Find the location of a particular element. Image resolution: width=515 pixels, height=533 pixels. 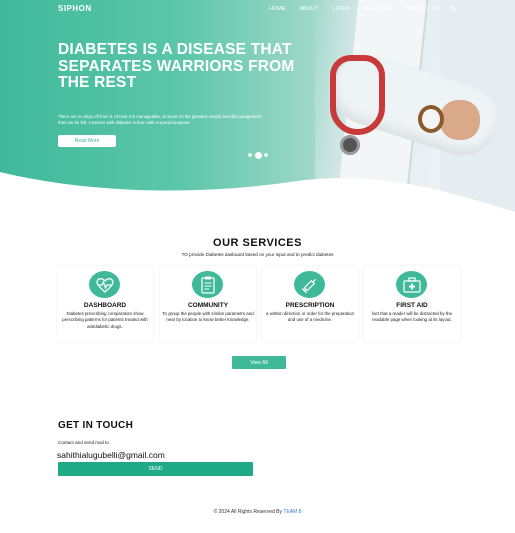

nav-register: REGISTER is located at coordinates (378, 9).